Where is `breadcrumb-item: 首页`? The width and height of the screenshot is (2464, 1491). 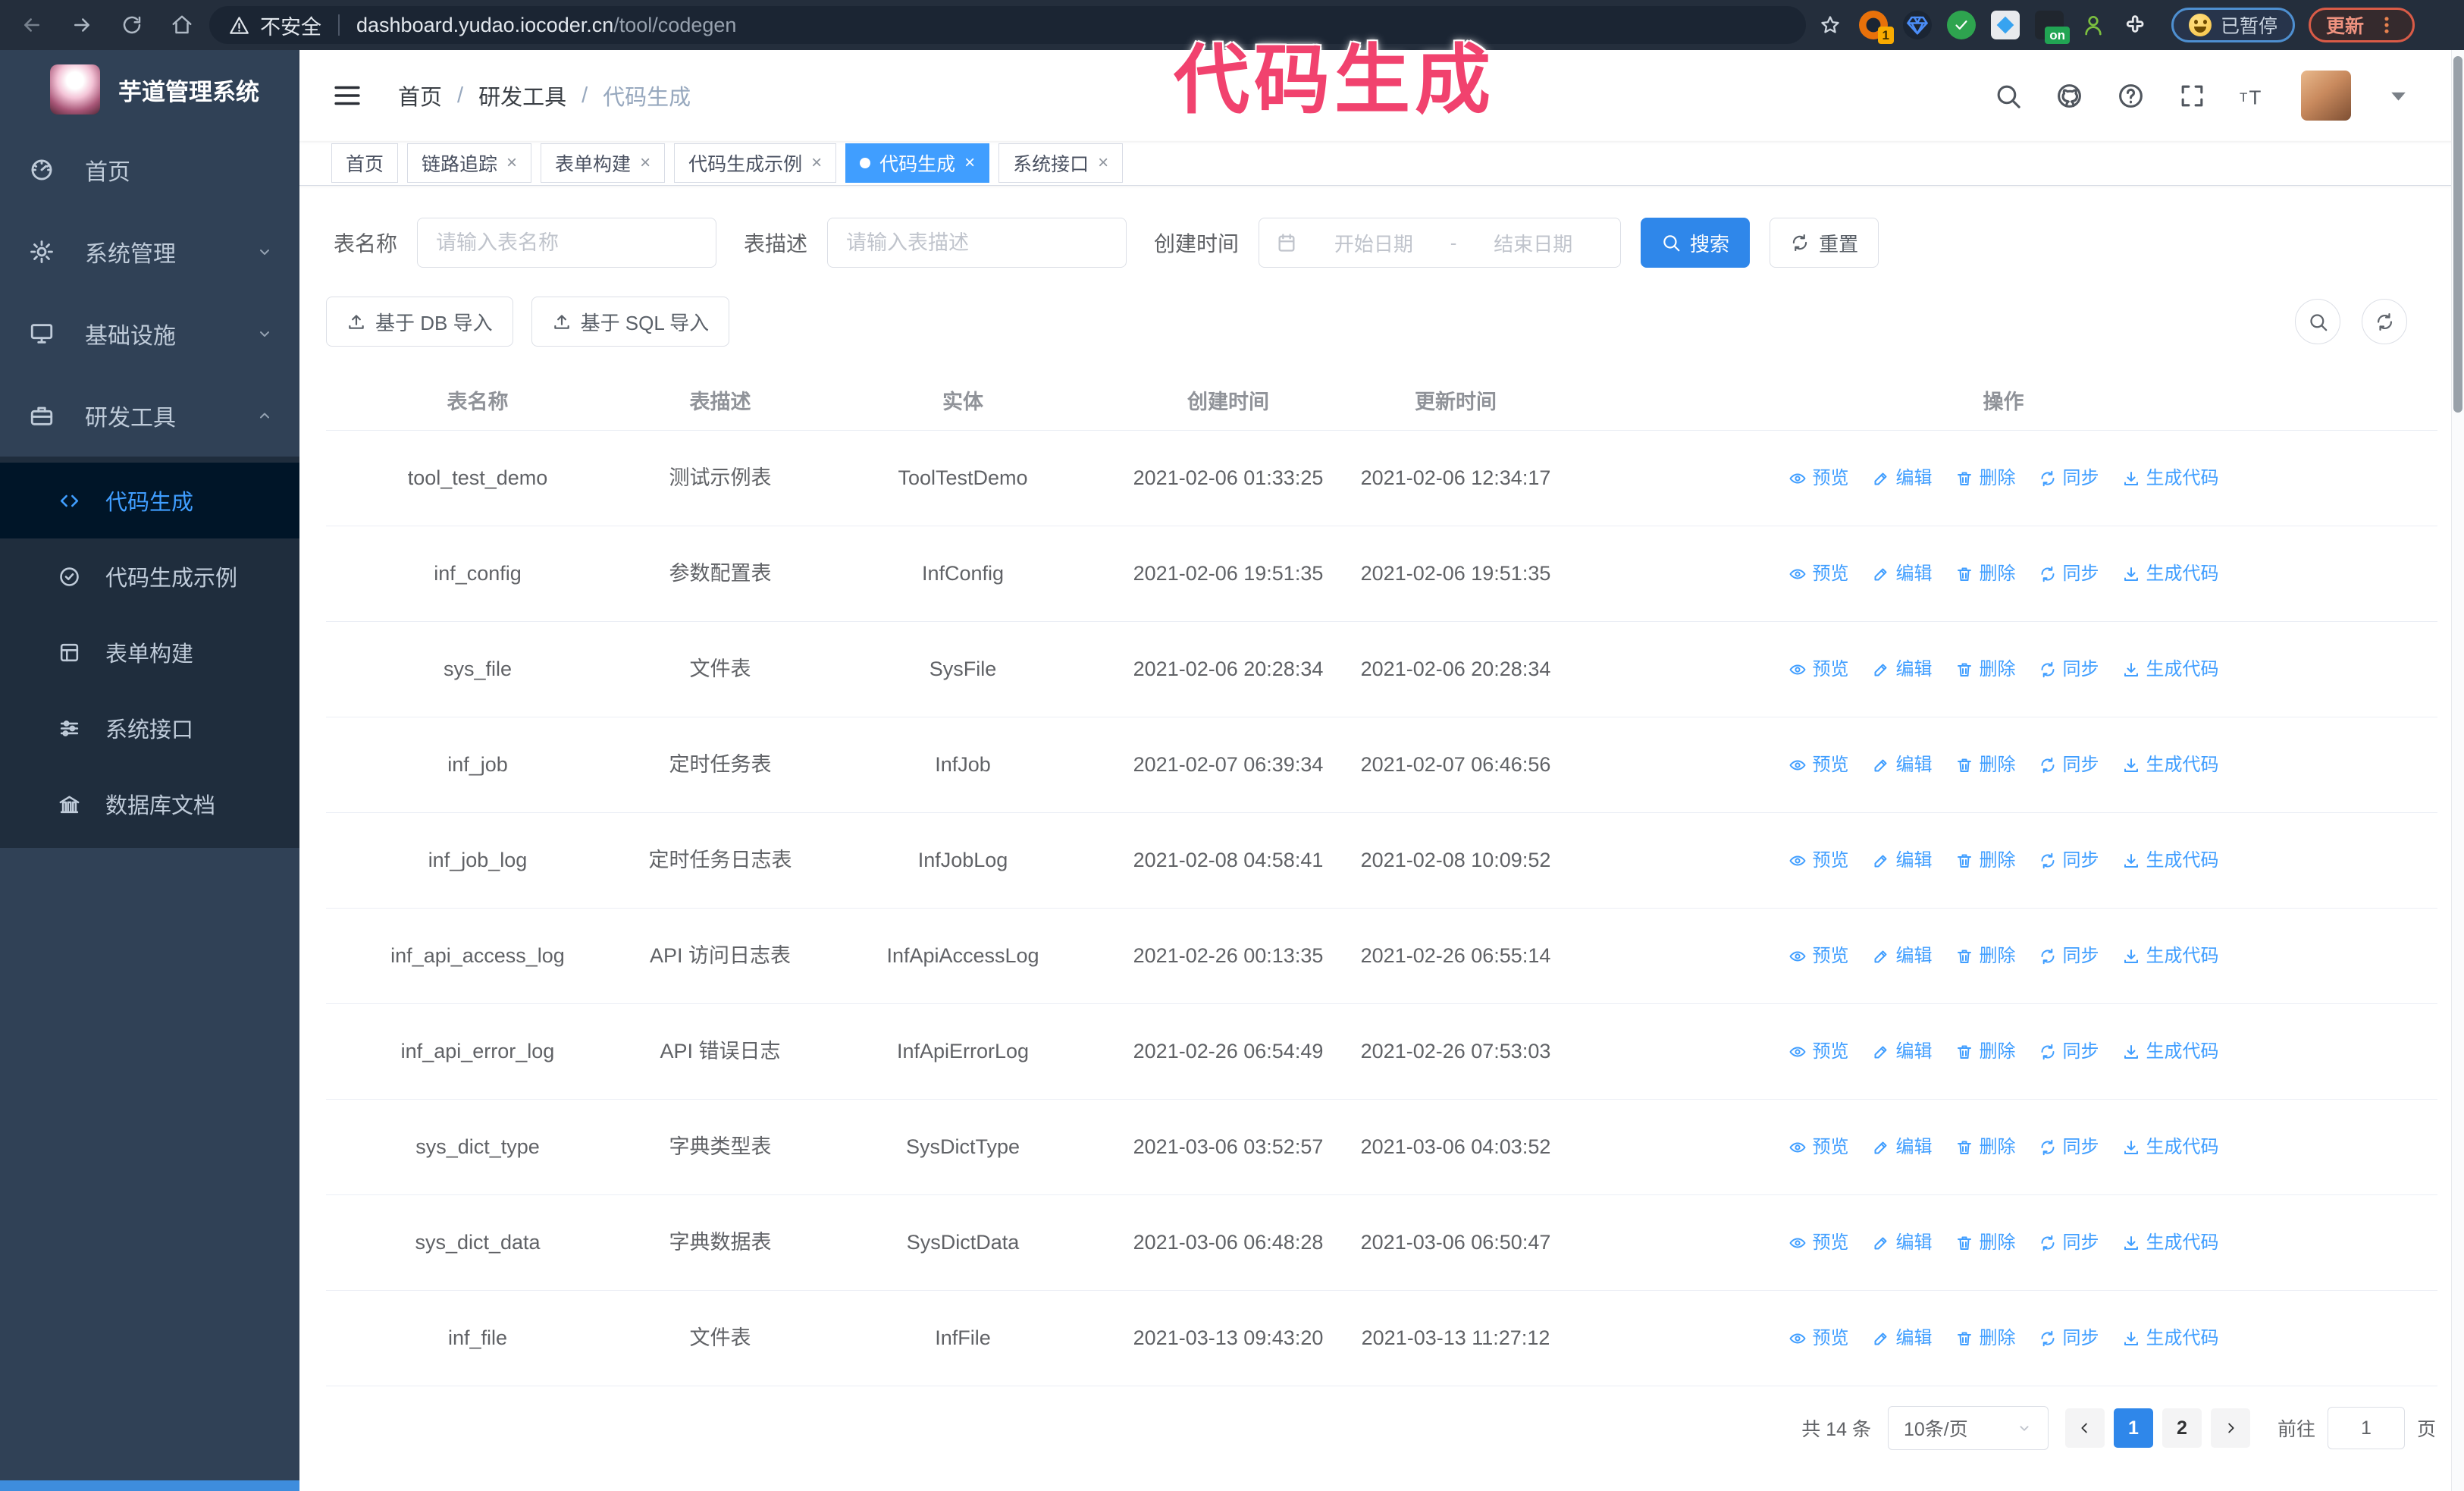 breadcrumb-item: 首页 is located at coordinates (420, 95).